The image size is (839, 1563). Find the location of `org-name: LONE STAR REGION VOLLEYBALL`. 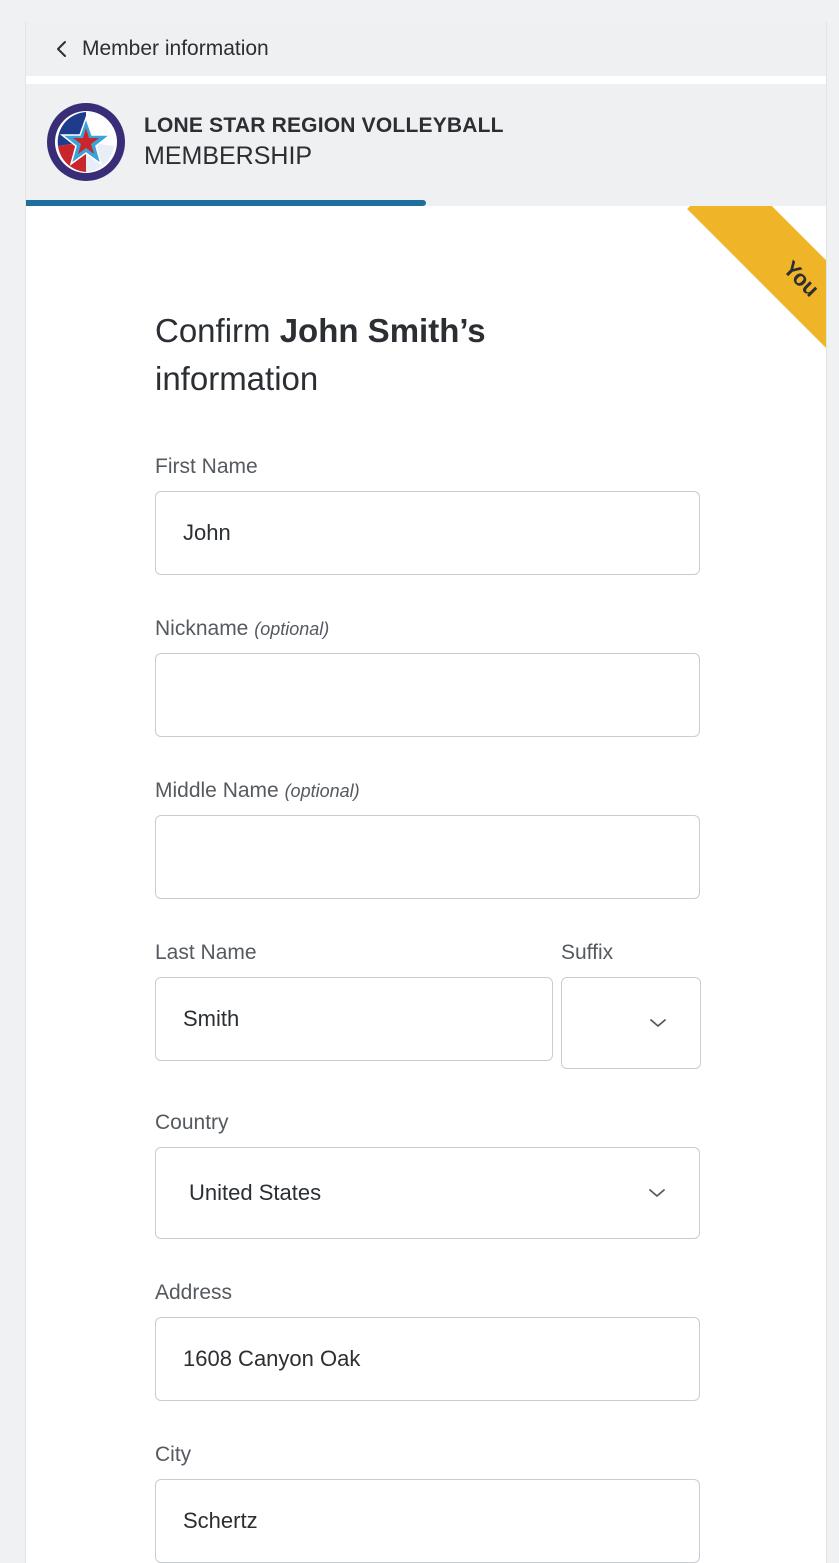

org-name: LONE STAR REGION VOLLEYBALL is located at coordinates (324, 125).